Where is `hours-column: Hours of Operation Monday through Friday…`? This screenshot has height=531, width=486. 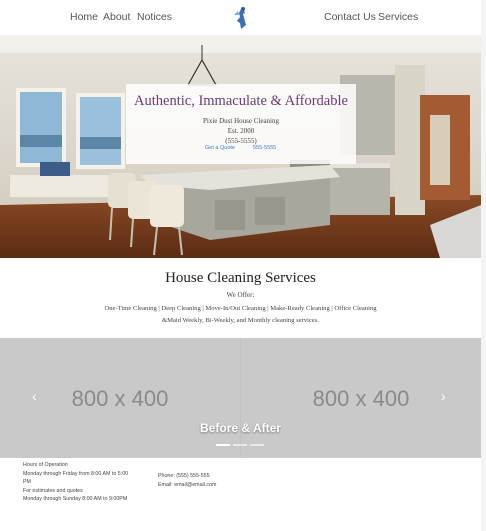
hours-column: Hours of Operation Monday through Friday… is located at coordinates (83, 482).